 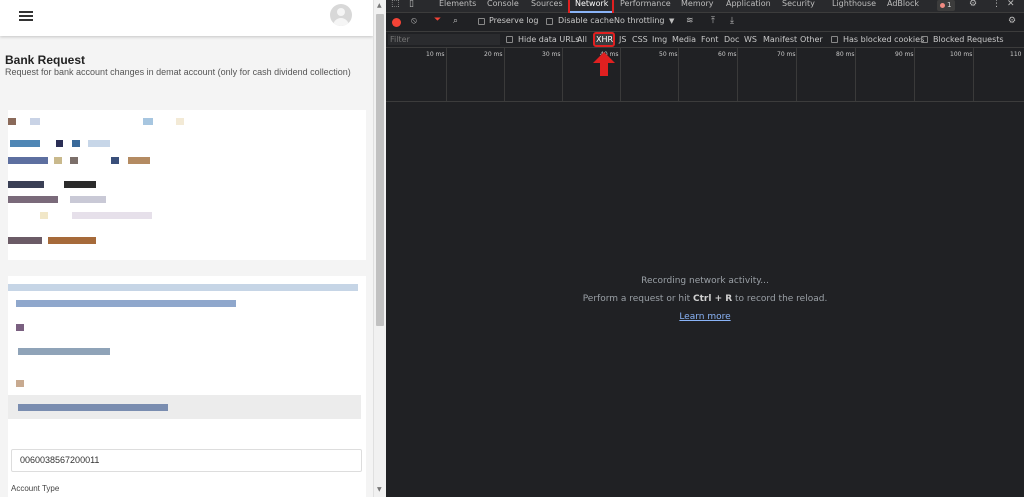 What do you see at coordinates (186, 18) in the screenshot?
I see `app-bar` at bounding box center [186, 18].